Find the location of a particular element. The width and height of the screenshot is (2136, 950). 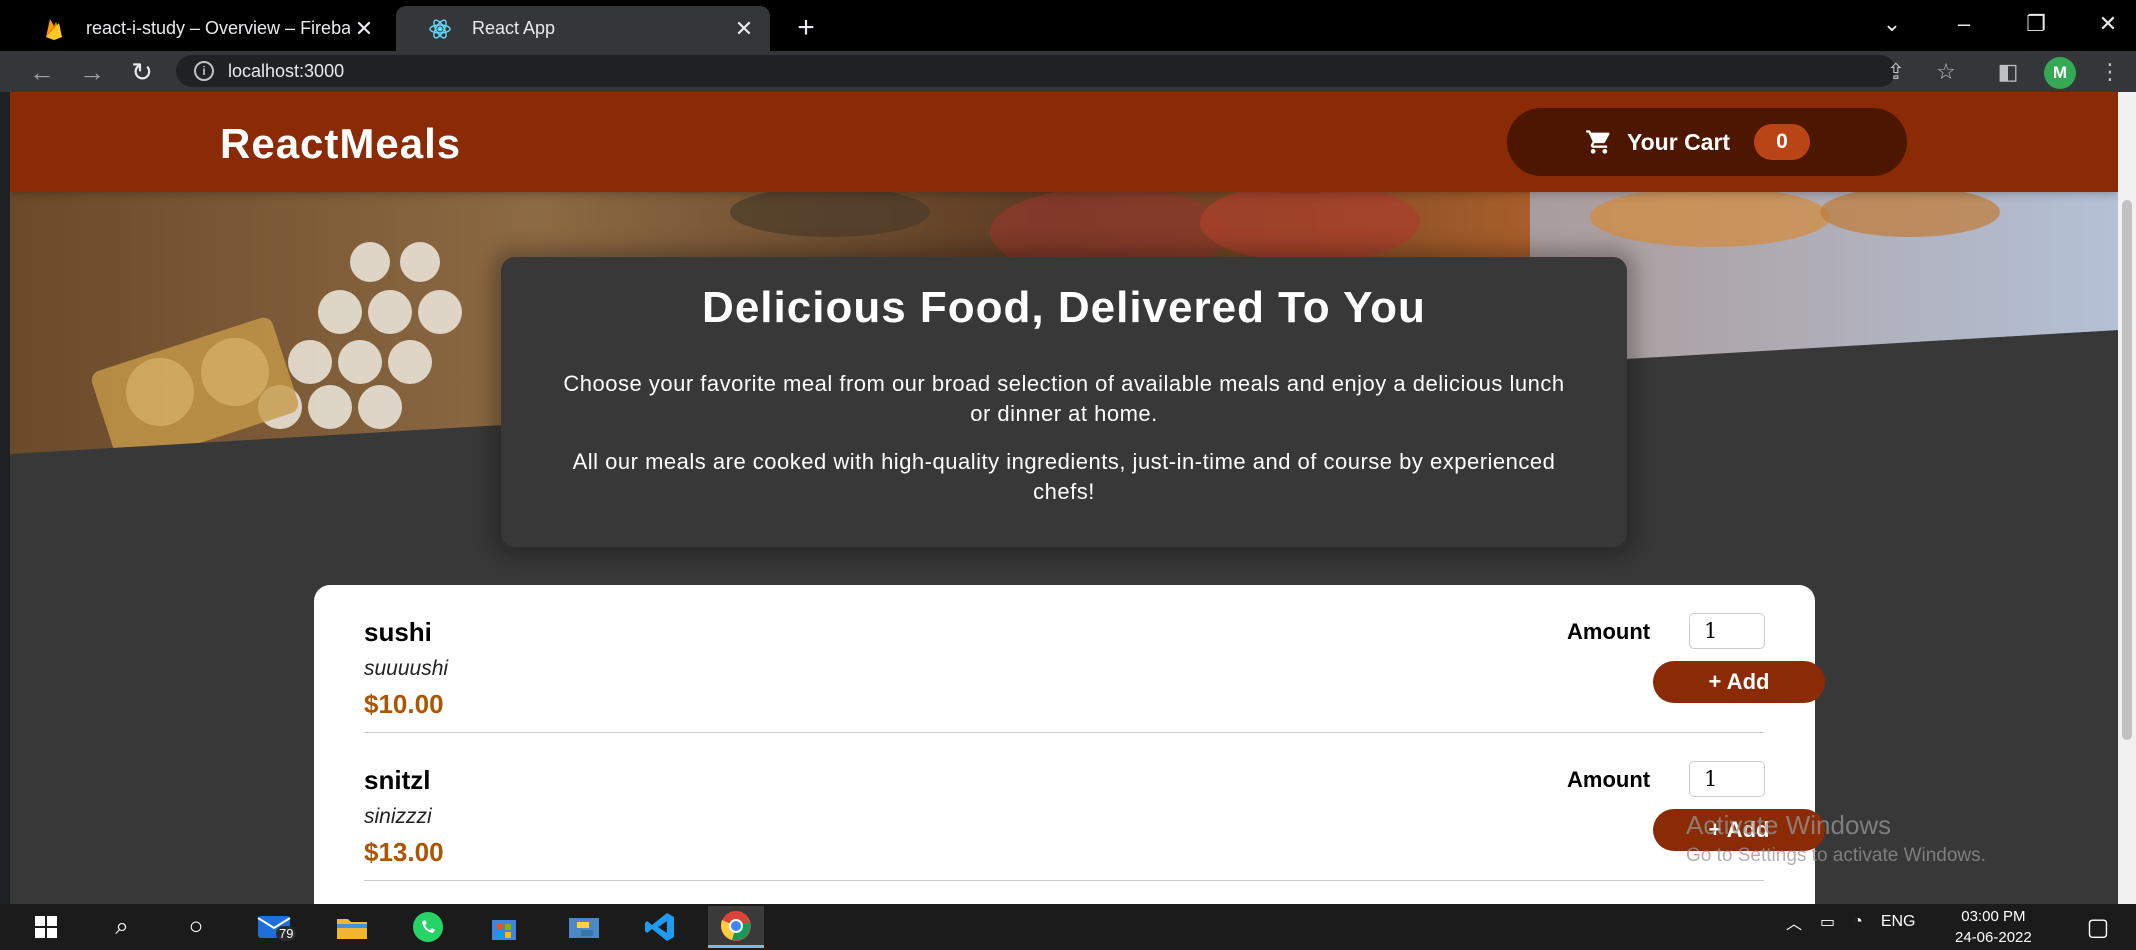

back-icon: ← is located at coordinates (42, 72).